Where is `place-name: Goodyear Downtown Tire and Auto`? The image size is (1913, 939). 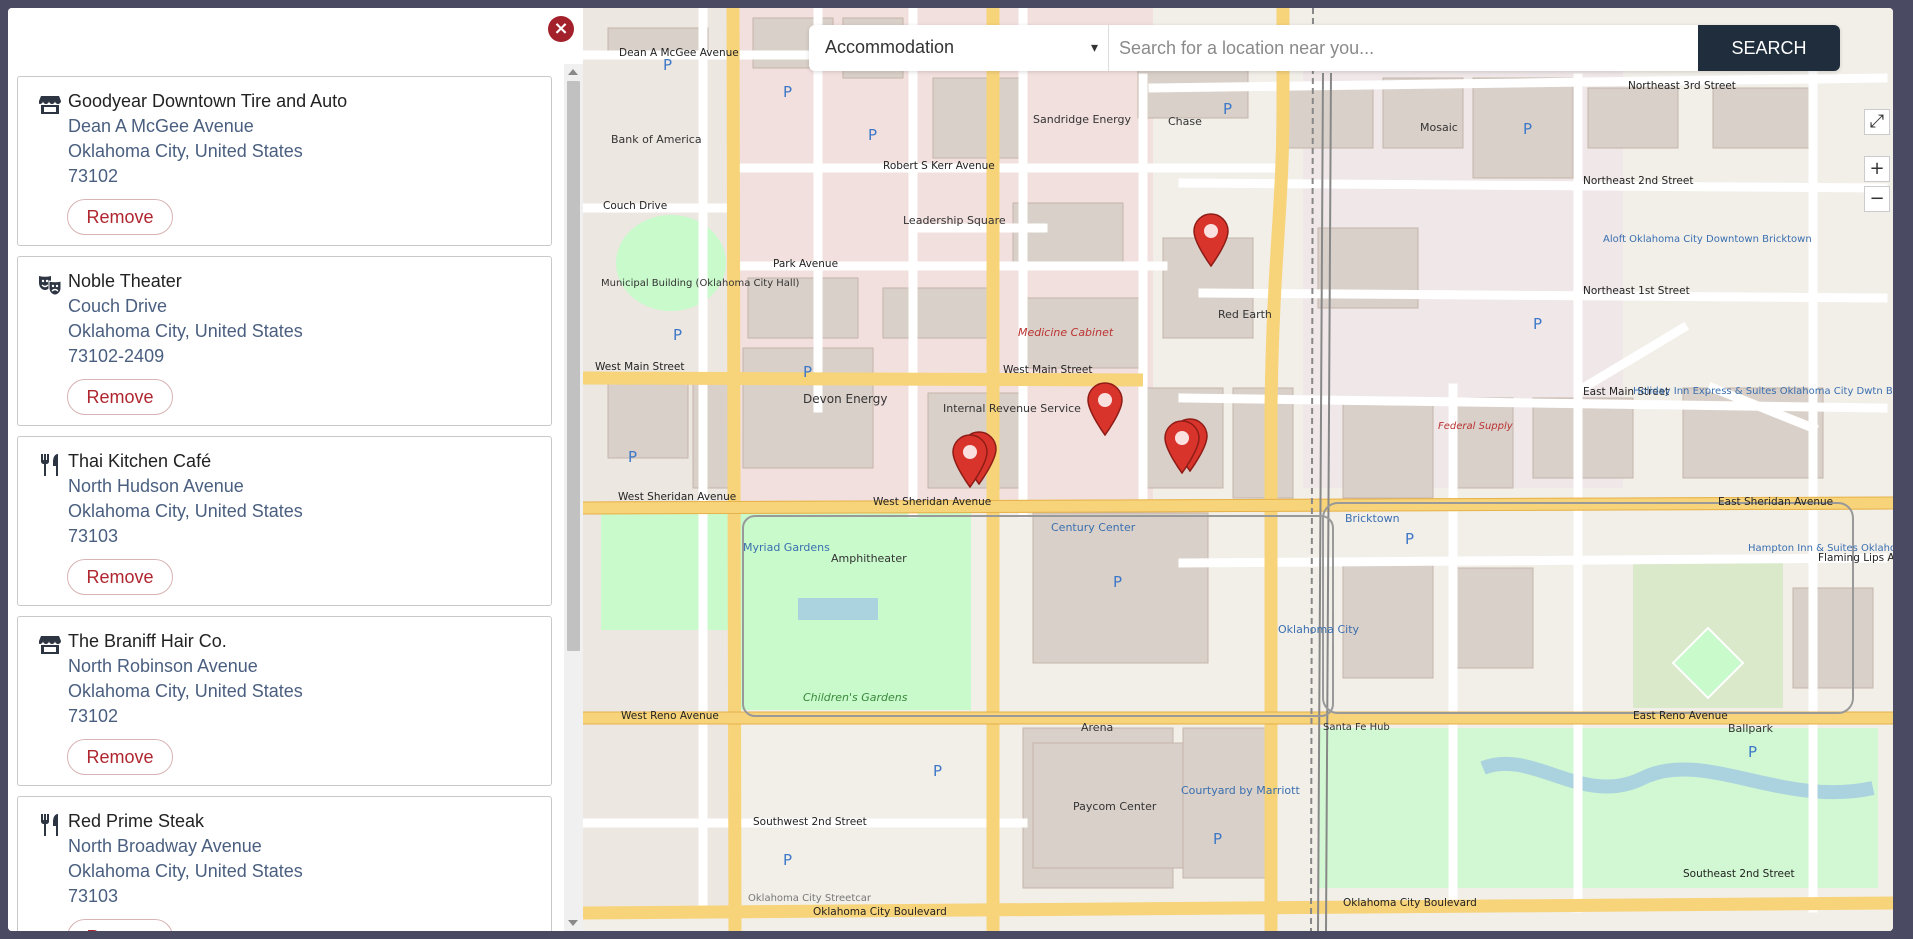
place-name: Goodyear Downtown Tire and Auto is located at coordinates (208, 101).